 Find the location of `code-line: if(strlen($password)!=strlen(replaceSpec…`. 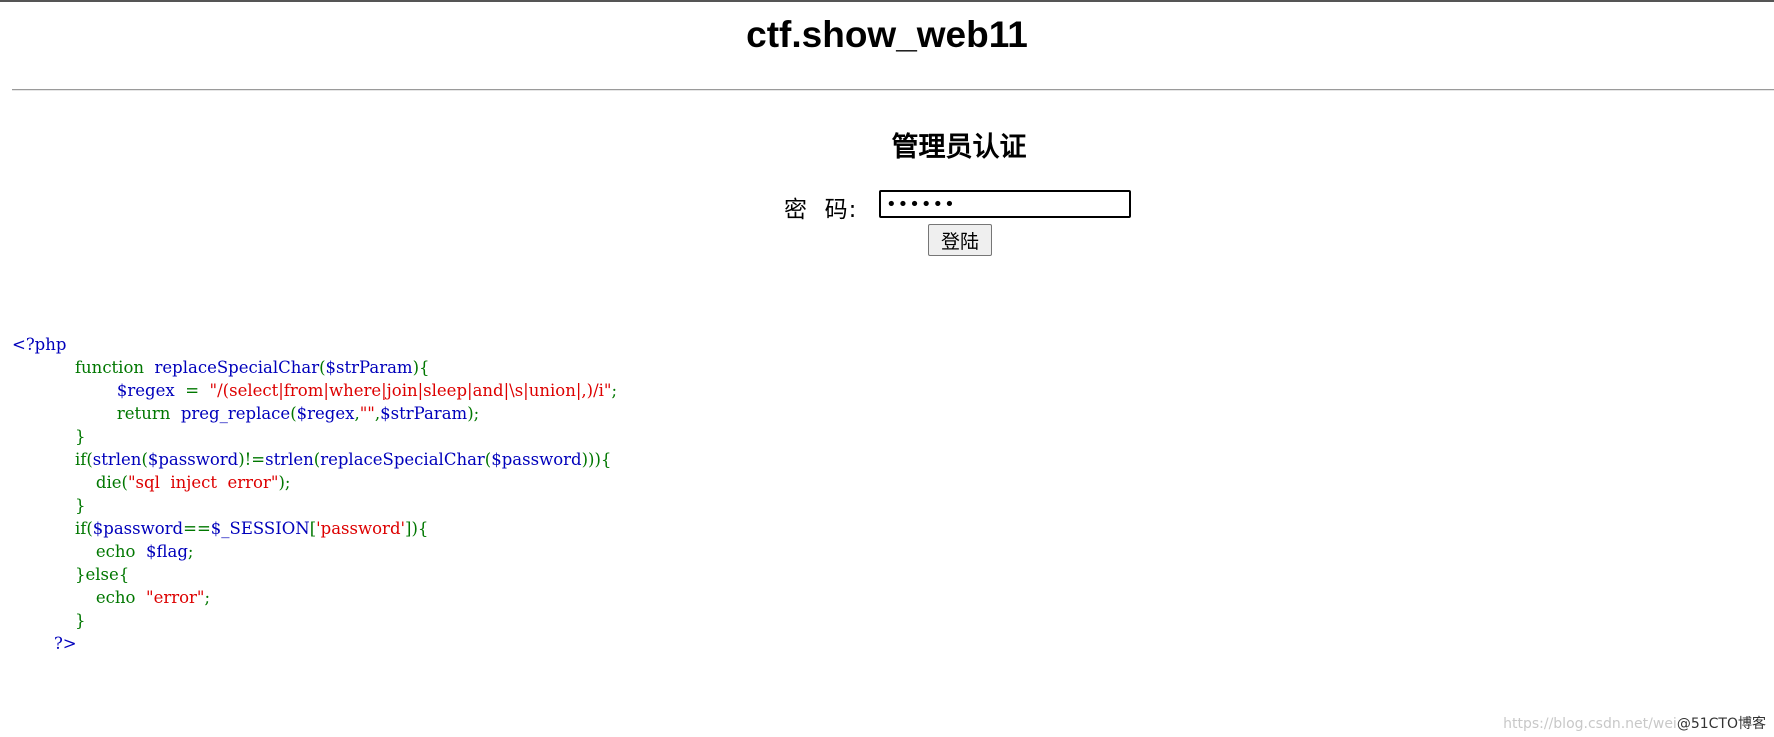

code-line: if(strlen($password)!=strlen(replaceSpec… is located at coordinates (314, 459).